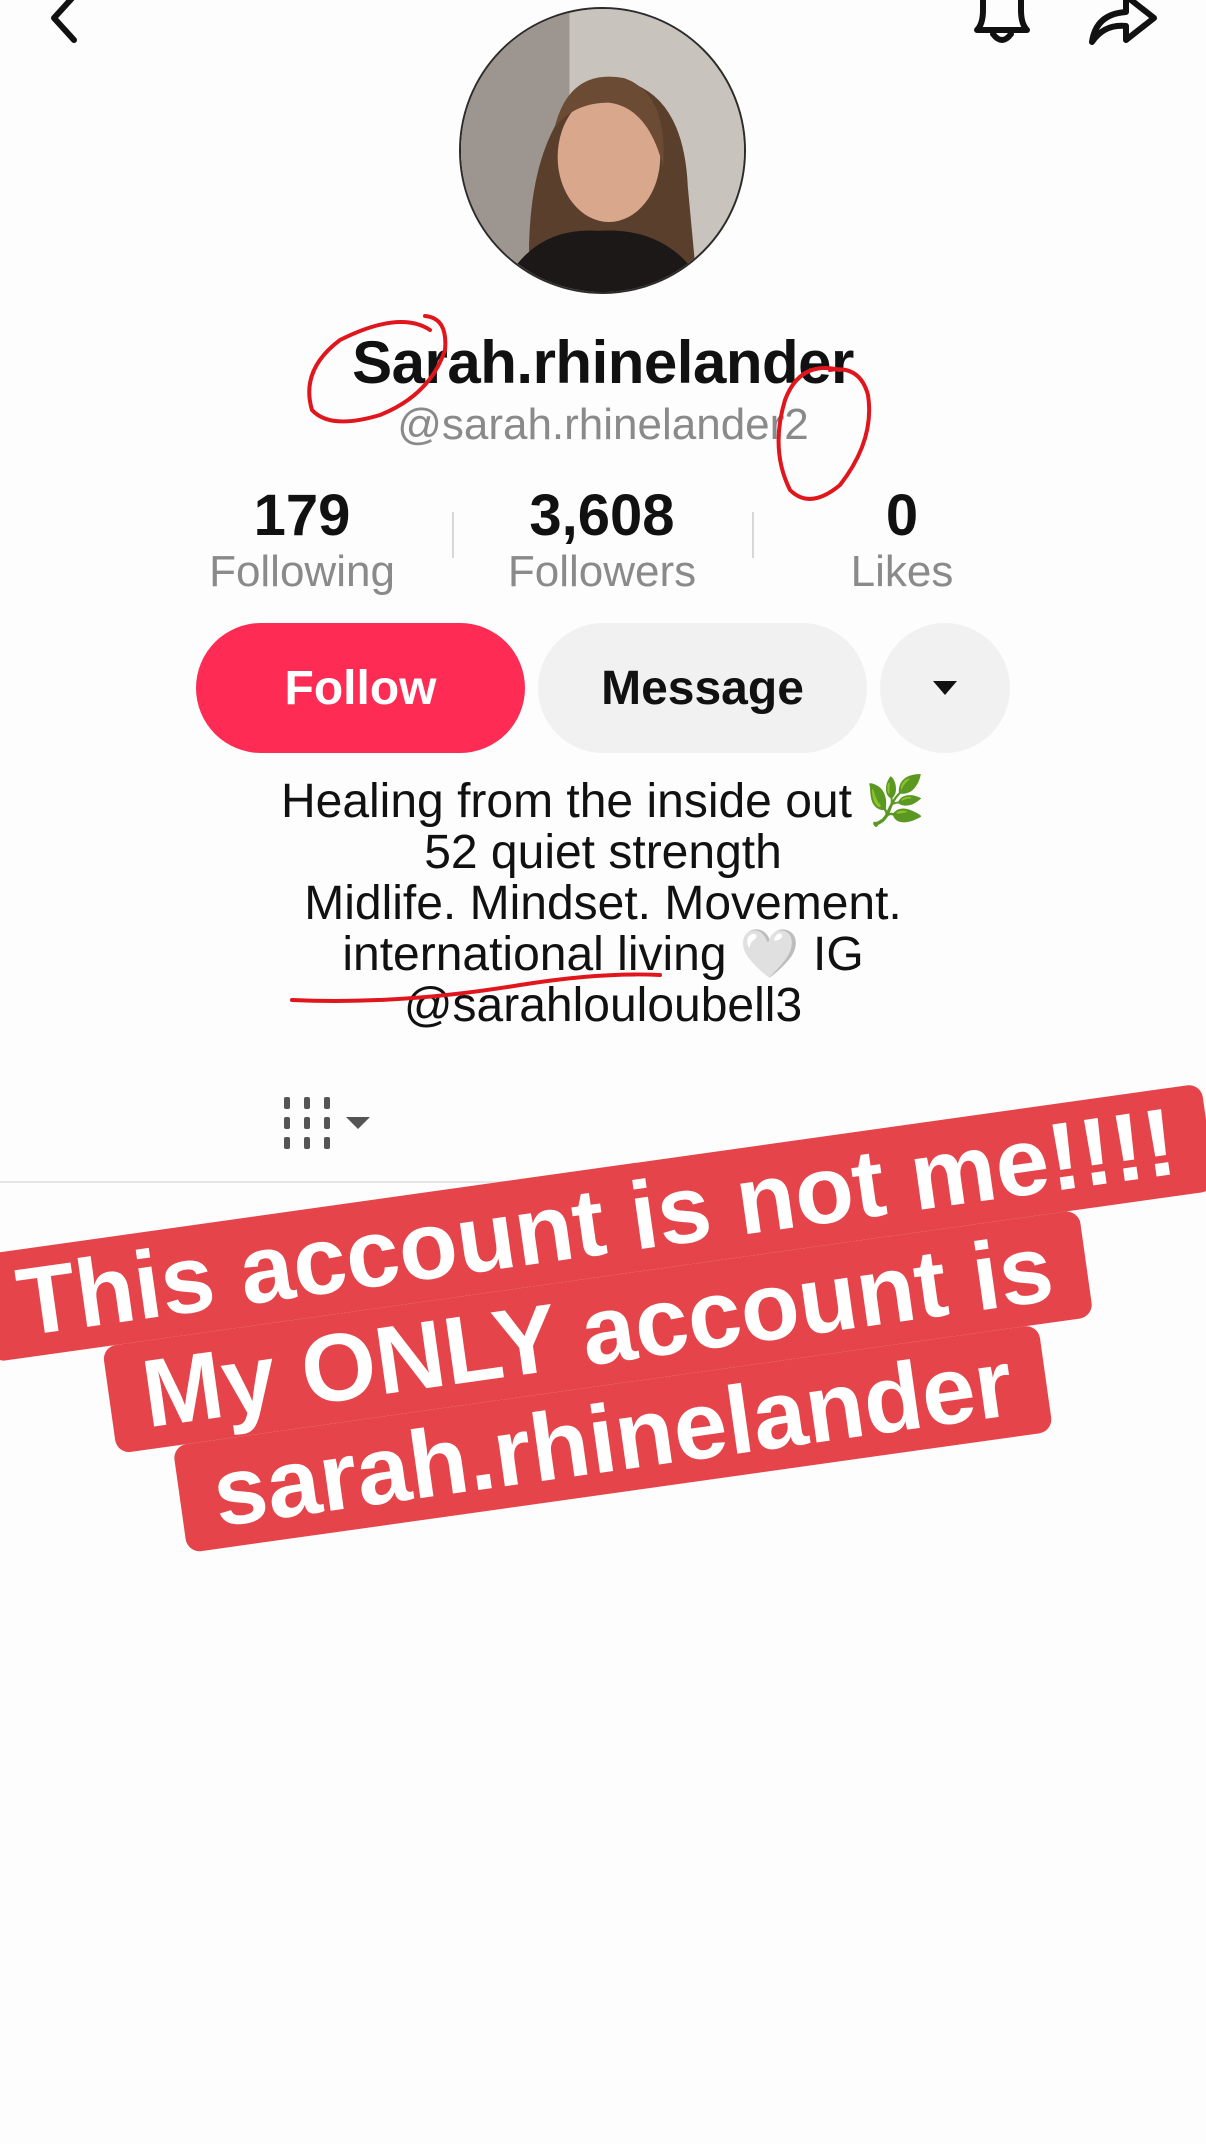 The width and height of the screenshot is (1206, 2144). What do you see at coordinates (603, 424) in the screenshot?
I see `username-handle: @sarah.rhinelander2` at bounding box center [603, 424].